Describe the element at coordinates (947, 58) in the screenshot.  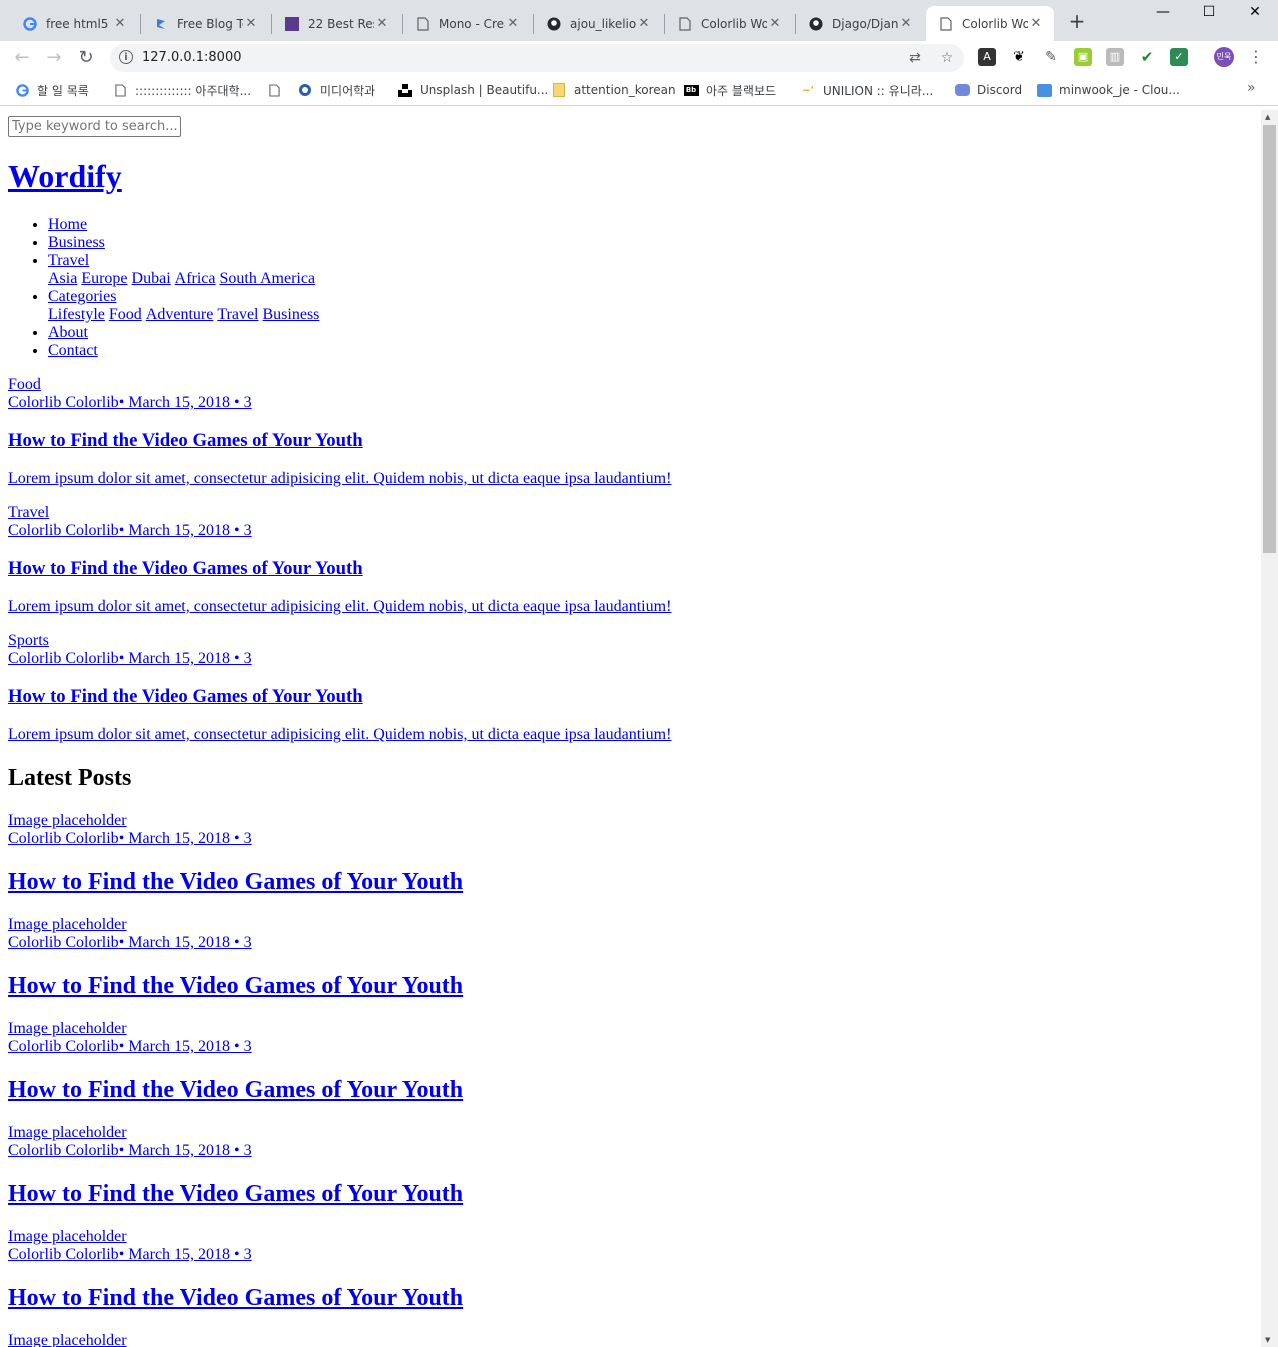
I see `bookmark-star-icon: ☆` at that location.